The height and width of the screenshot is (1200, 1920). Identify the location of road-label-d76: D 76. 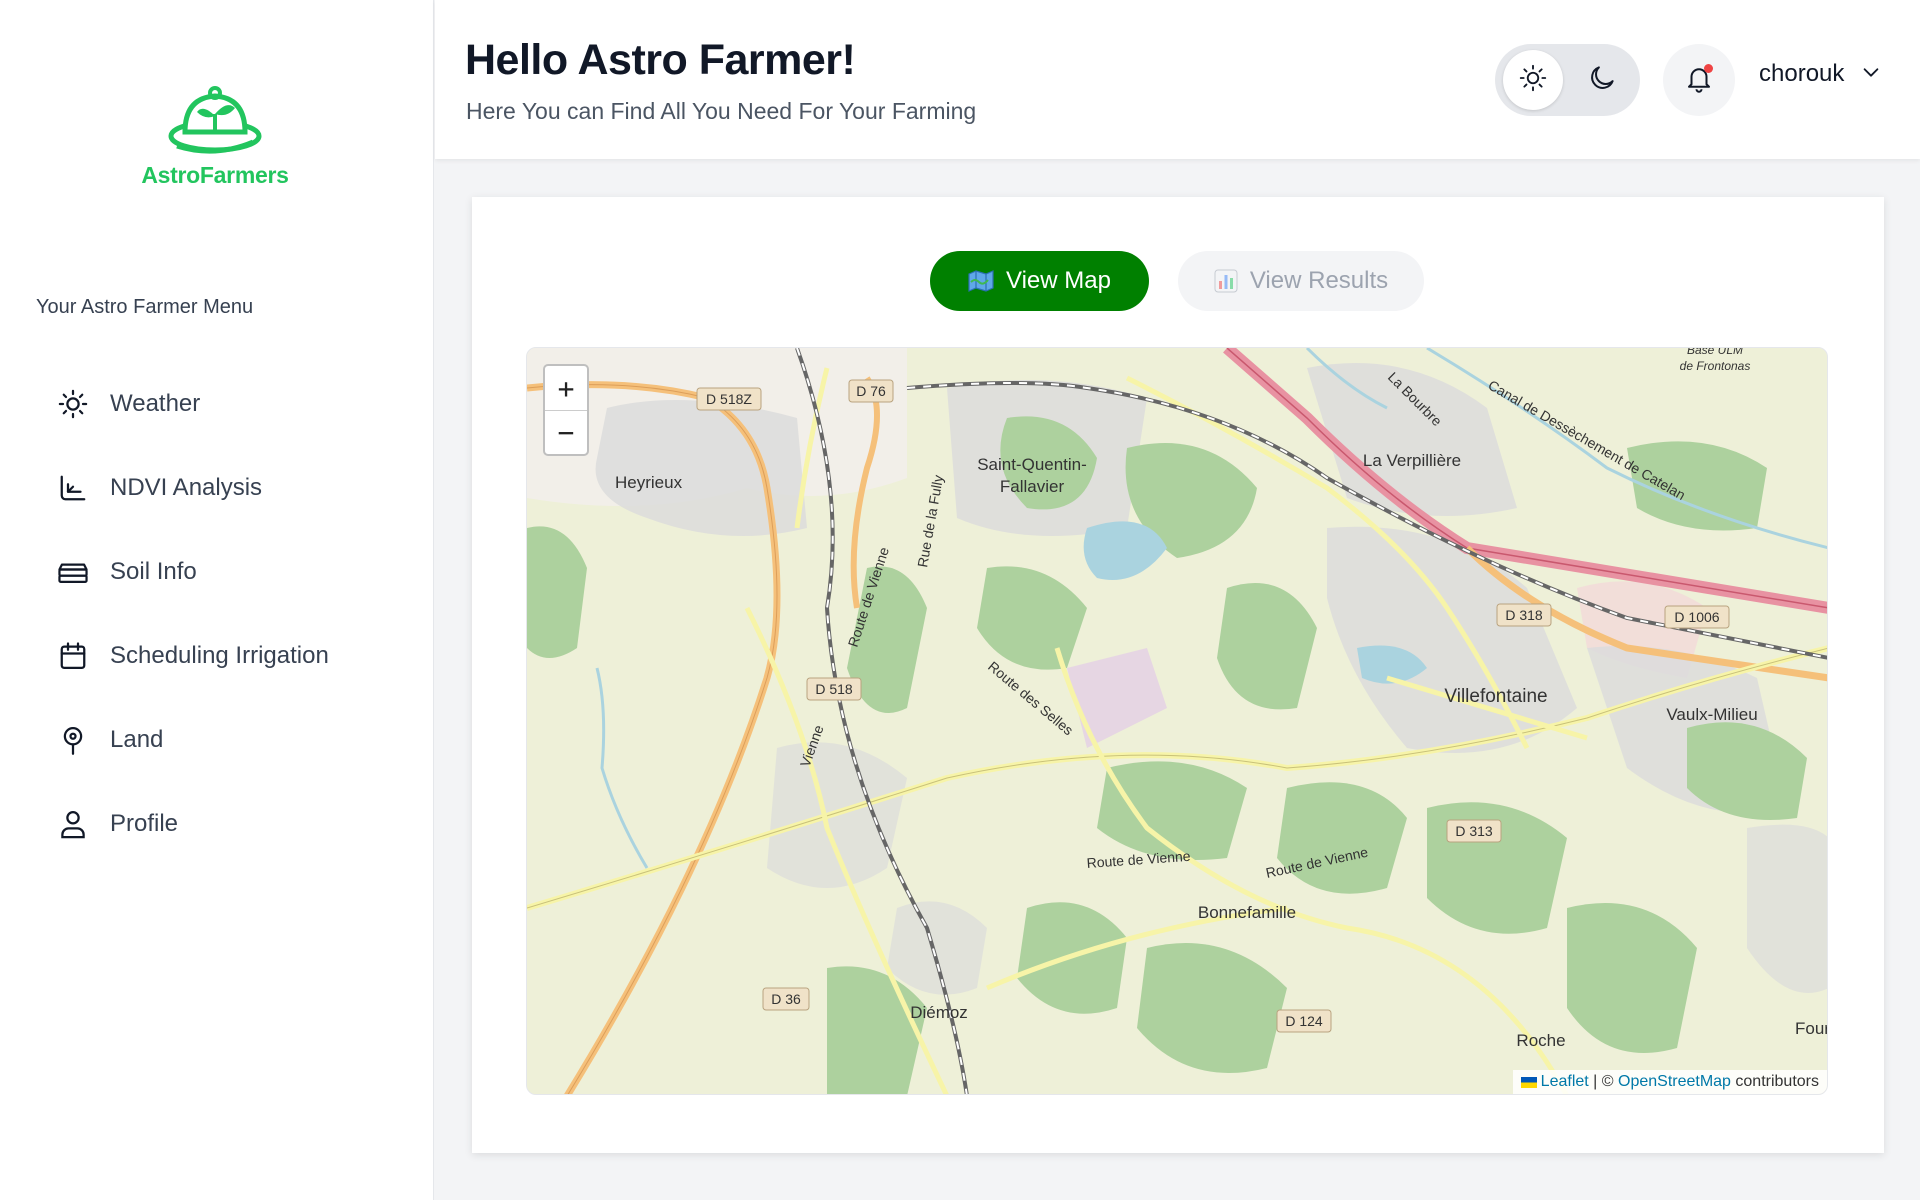
(871, 391).